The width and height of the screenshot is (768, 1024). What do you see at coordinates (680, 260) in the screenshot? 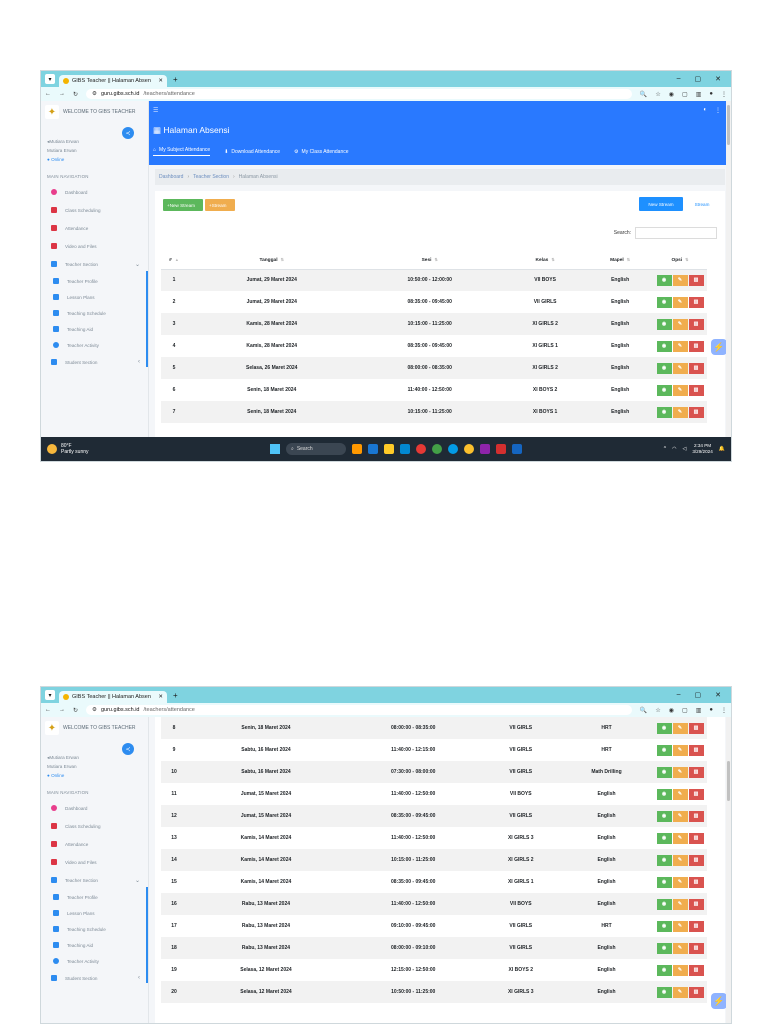
I see `column-header: Opsi ⇅` at bounding box center [680, 260].